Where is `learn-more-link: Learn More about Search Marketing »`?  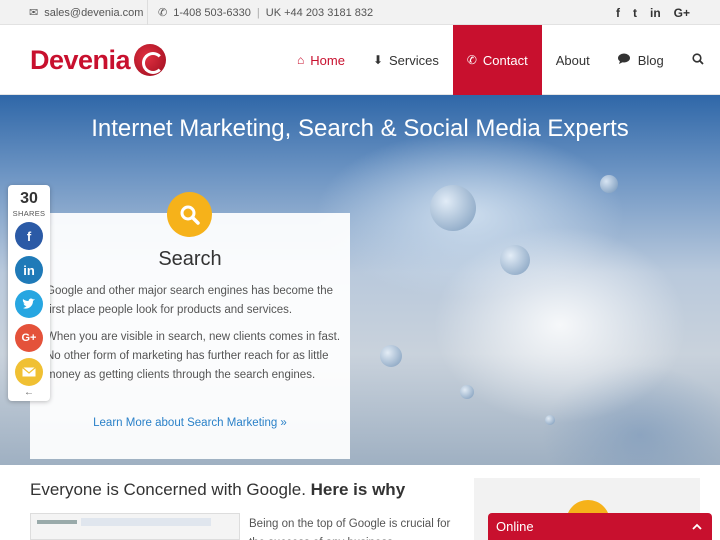 learn-more-link: Learn More about Search Marketing » is located at coordinates (190, 423).